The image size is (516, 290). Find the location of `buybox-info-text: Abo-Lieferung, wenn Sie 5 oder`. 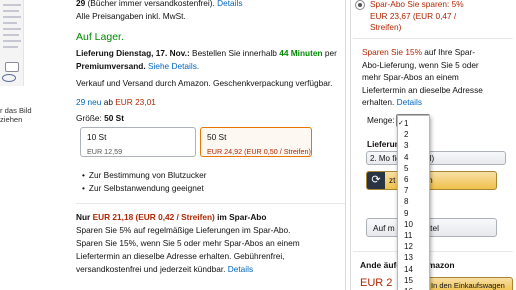

buybox-info-text: Abo-Lieferung, wenn Sie 5 oder is located at coordinates (420, 65).